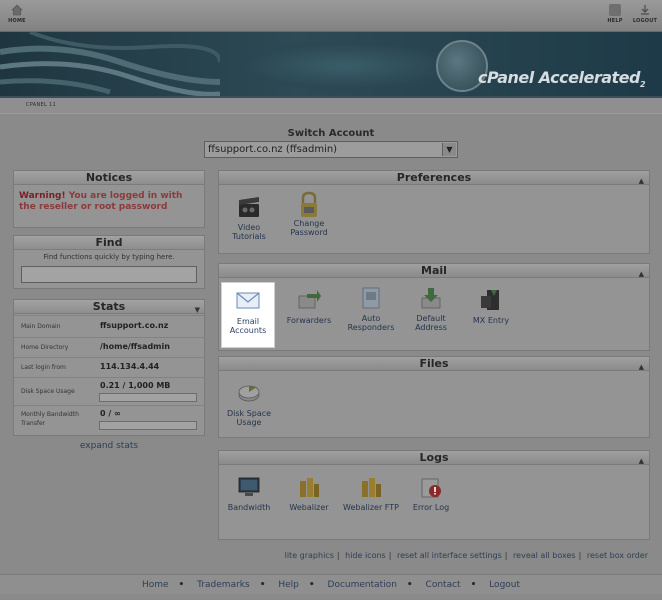  I want to click on footer-help-link: Help, so click(288, 585).